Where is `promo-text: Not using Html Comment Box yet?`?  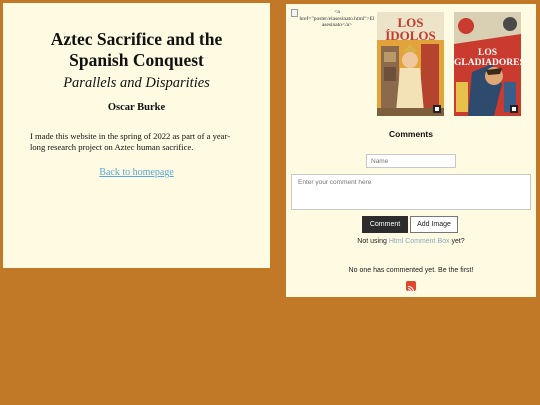
promo-text: Not using Html Comment Box yet? is located at coordinates (411, 241).